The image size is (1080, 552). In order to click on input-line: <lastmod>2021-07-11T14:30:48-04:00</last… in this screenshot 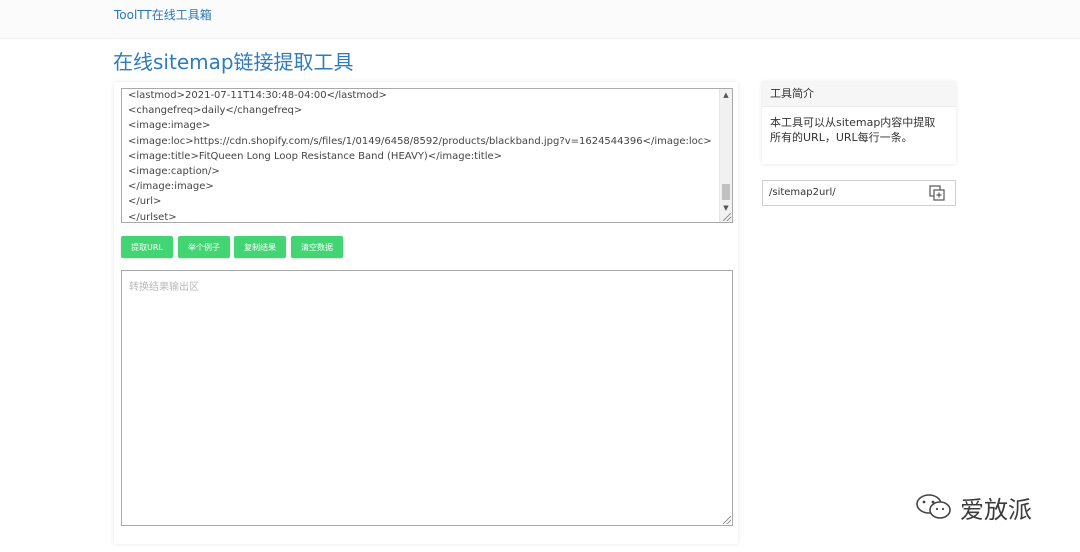, I will do `click(257, 95)`.